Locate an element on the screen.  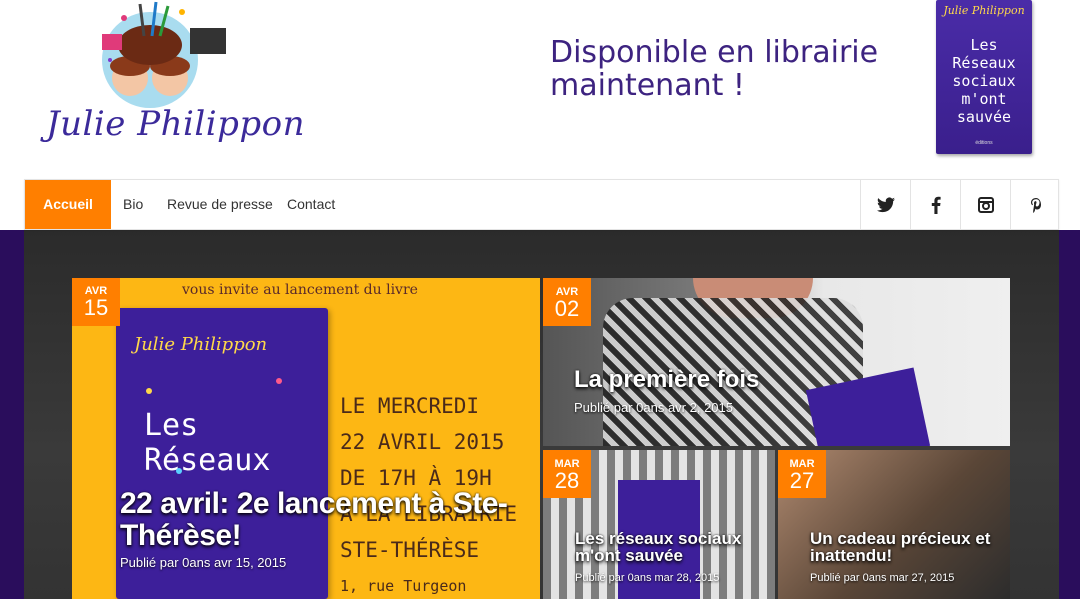
poster-line: 22 AVRIL 2015 is located at coordinates (422, 442).